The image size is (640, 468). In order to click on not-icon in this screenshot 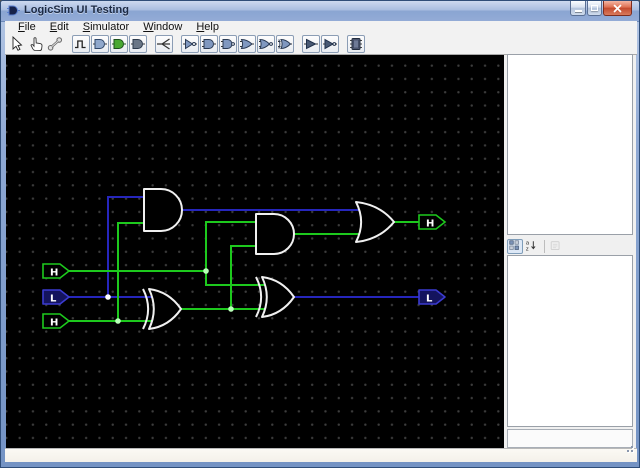, I will do `click(190, 44)`.